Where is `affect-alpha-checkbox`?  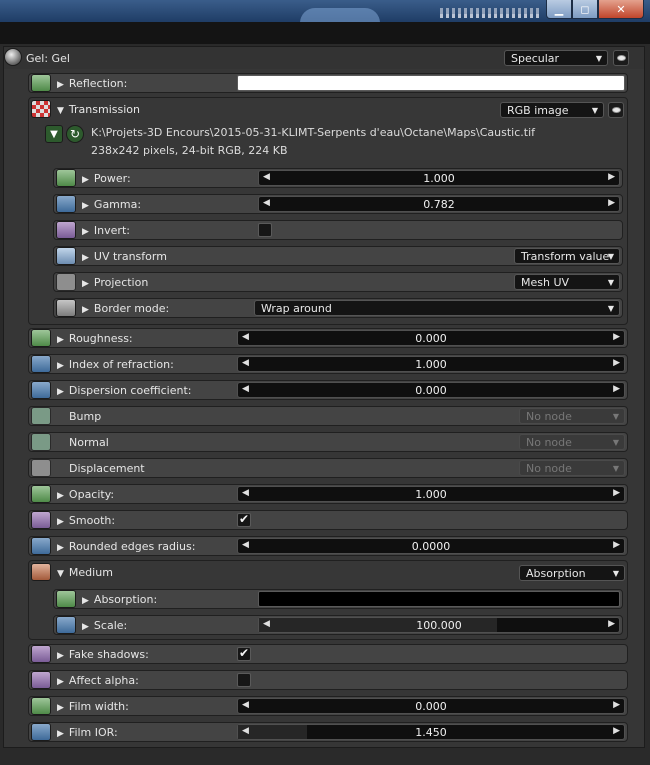
affect-alpha-checkbox is located at coordinates (244, 680).